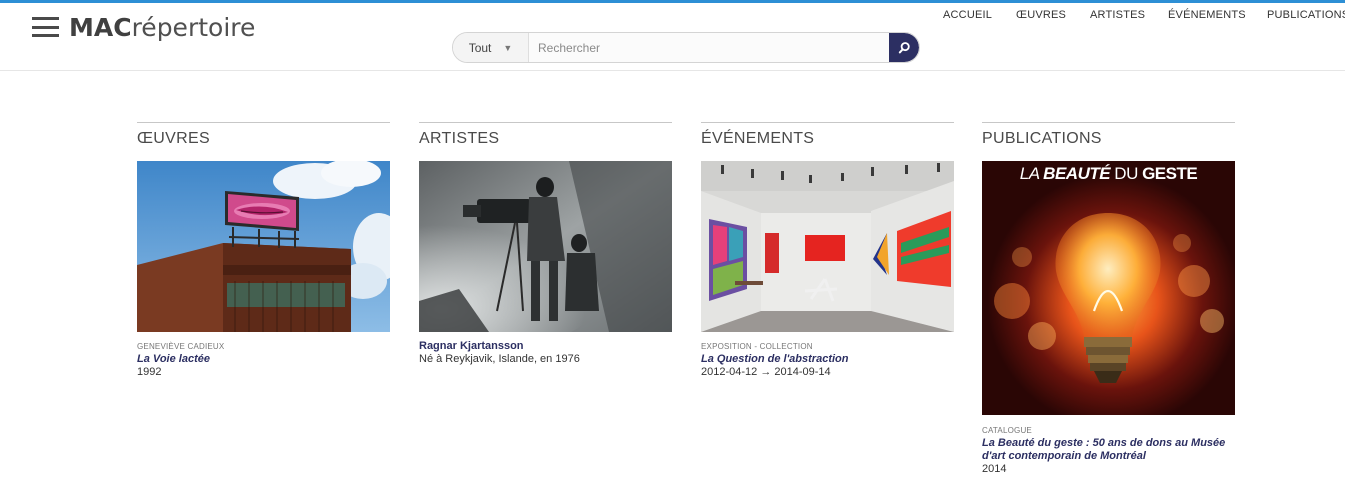 This screenshot has height=483, width=1345. I want to click on nav-artistes: ARTISTES, so click(1117, 15).